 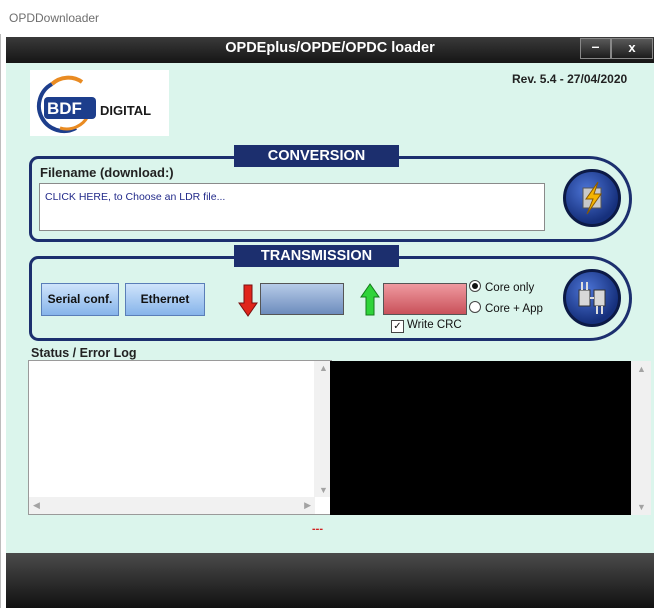 I want to click on scroll-right-icon: ▶, so click(x=307, y=505).